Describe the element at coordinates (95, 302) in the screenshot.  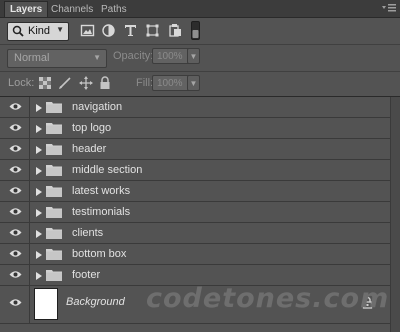
I see `background-layer-name: Background` at that location.